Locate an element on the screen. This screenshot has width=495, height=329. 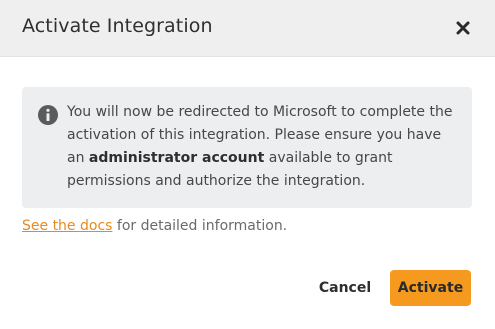
docs-line: See the docs for detailed information. is located at coordinates (154, 226).